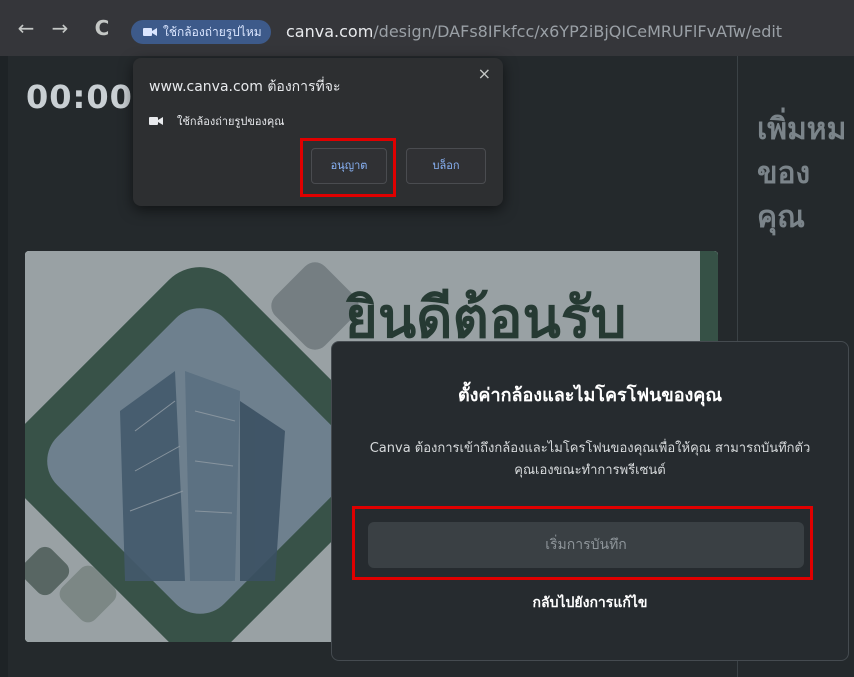 The height and width of the screenshot is (677, 854). Describe the element at coordinates (79, 97) in the screenshot. I see `recording-timer: 00:00` at that location.